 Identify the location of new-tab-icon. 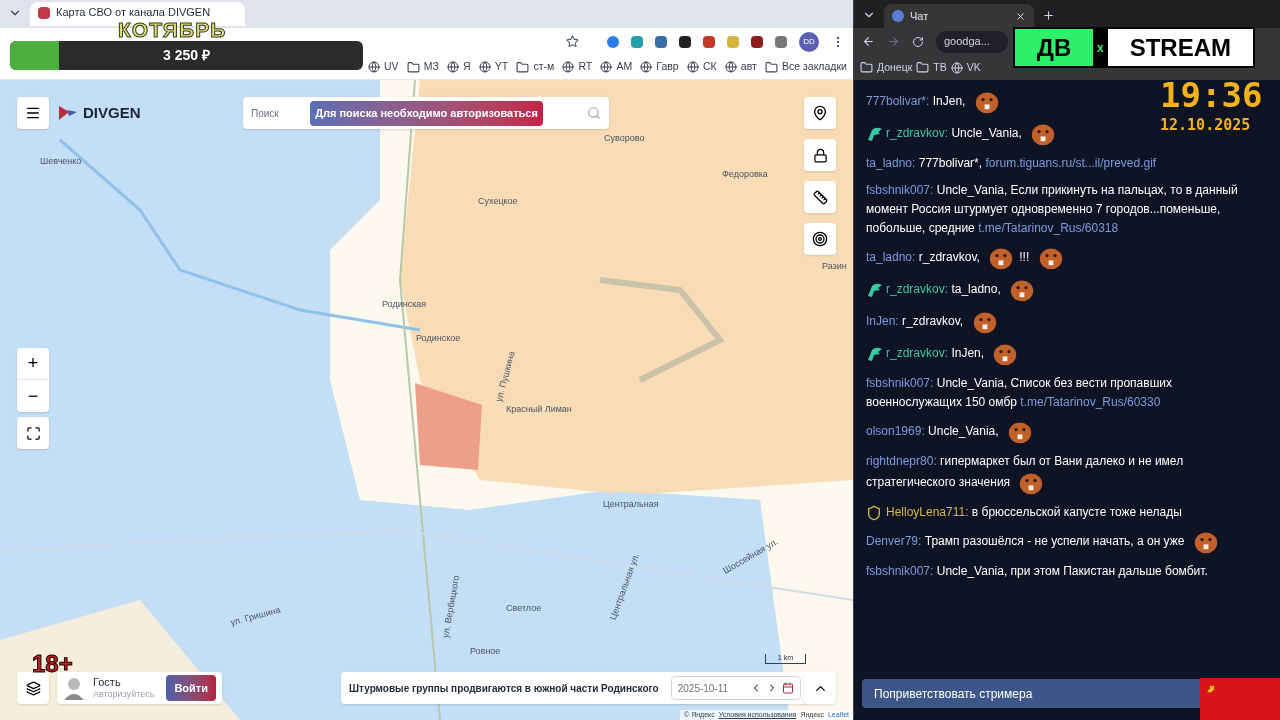
(1048, 15).